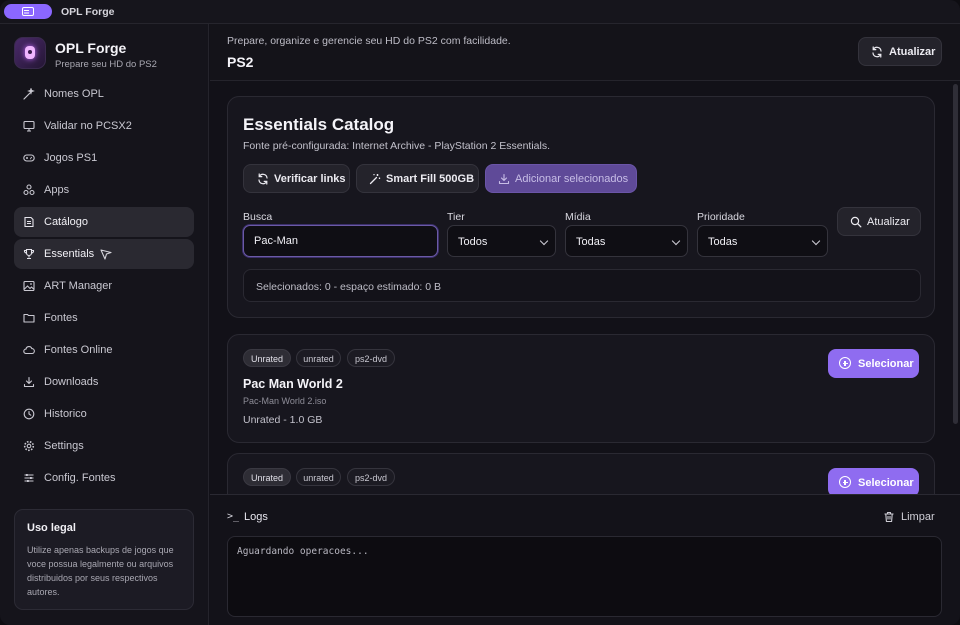 Image resolution: width=960 pixels, height=625 pixels. Describe the element at coordinates (104, 190) in the screenshot. I see `sidebar-item-apps: Apps` at that location.